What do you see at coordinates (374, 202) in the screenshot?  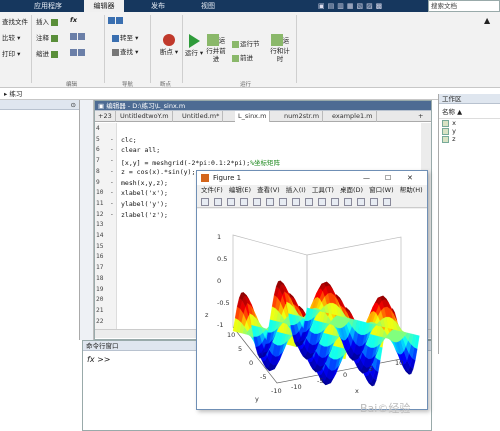 I see `legend-icon` at bounding box center [374, 202].